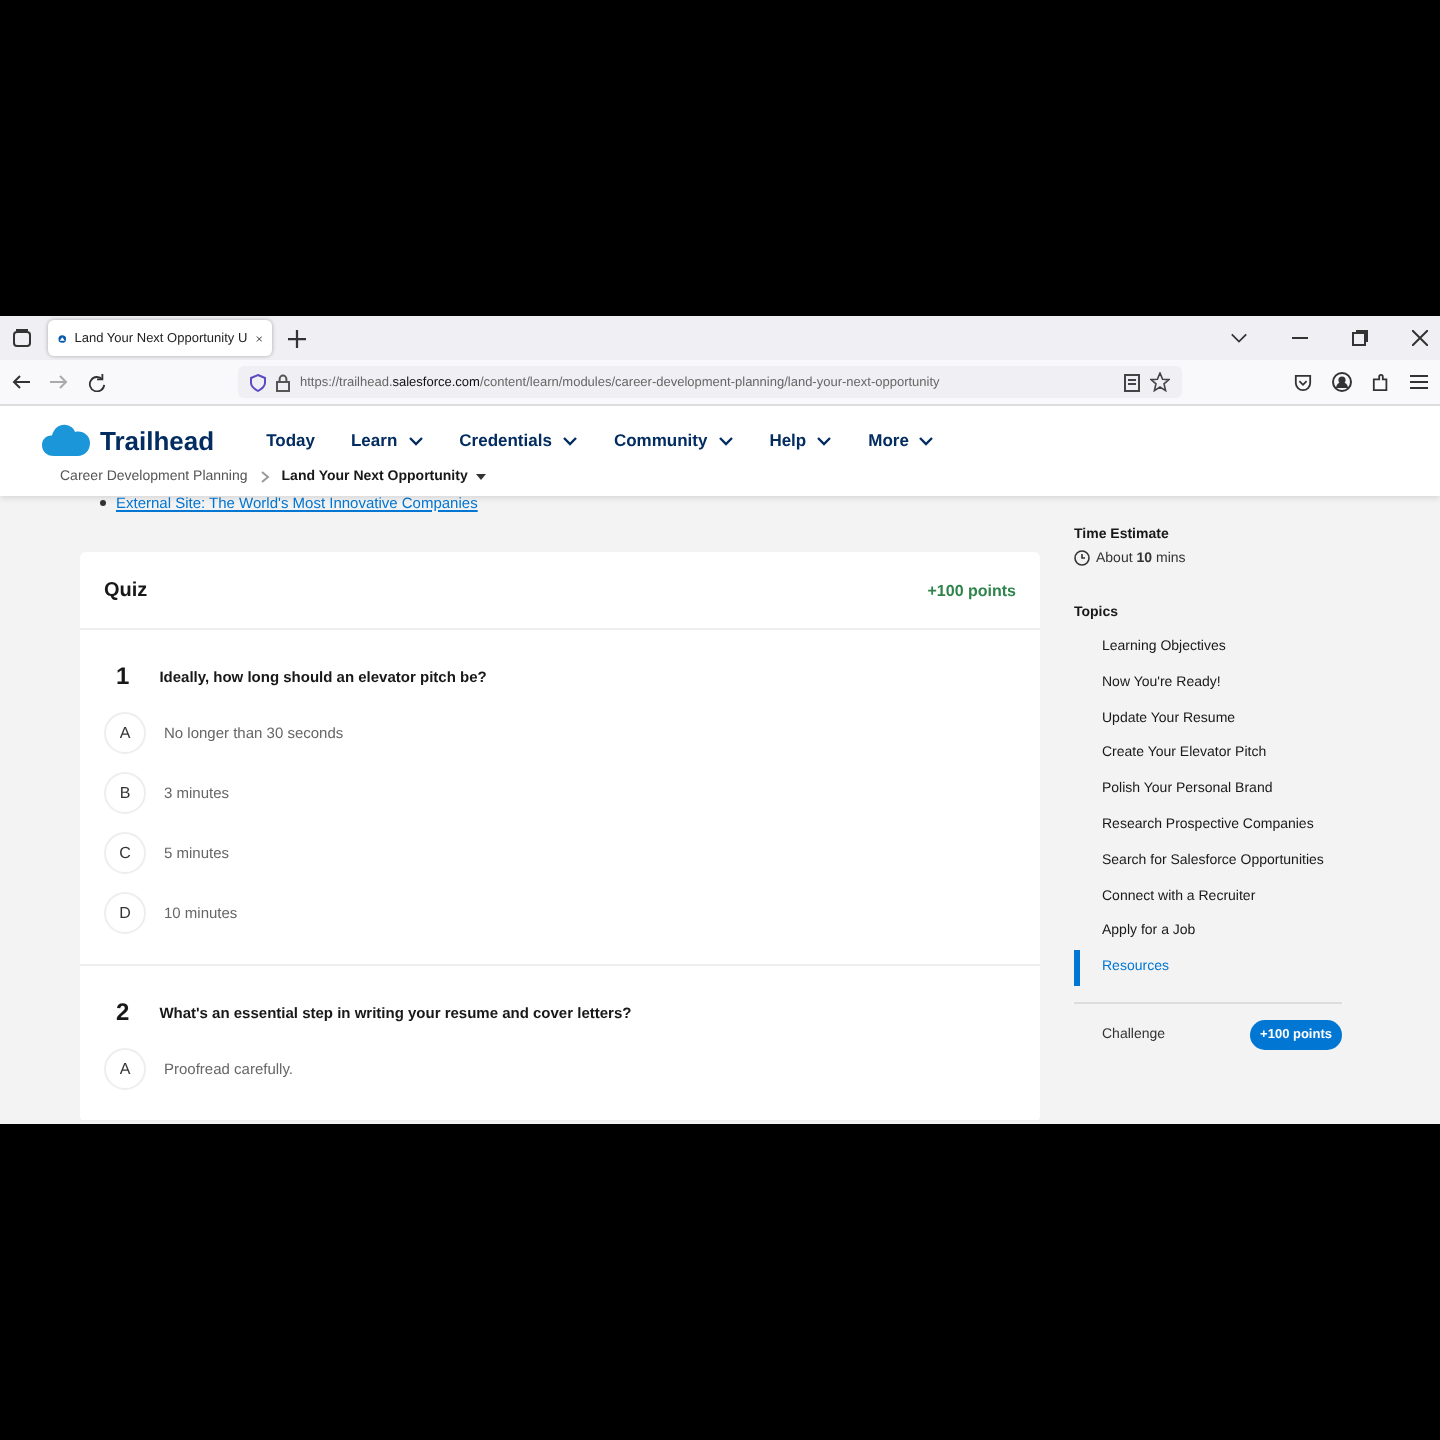 The height and width of the screenshot is (1440, 1440). I want to click on minimize-icon, so click(1300, 338).